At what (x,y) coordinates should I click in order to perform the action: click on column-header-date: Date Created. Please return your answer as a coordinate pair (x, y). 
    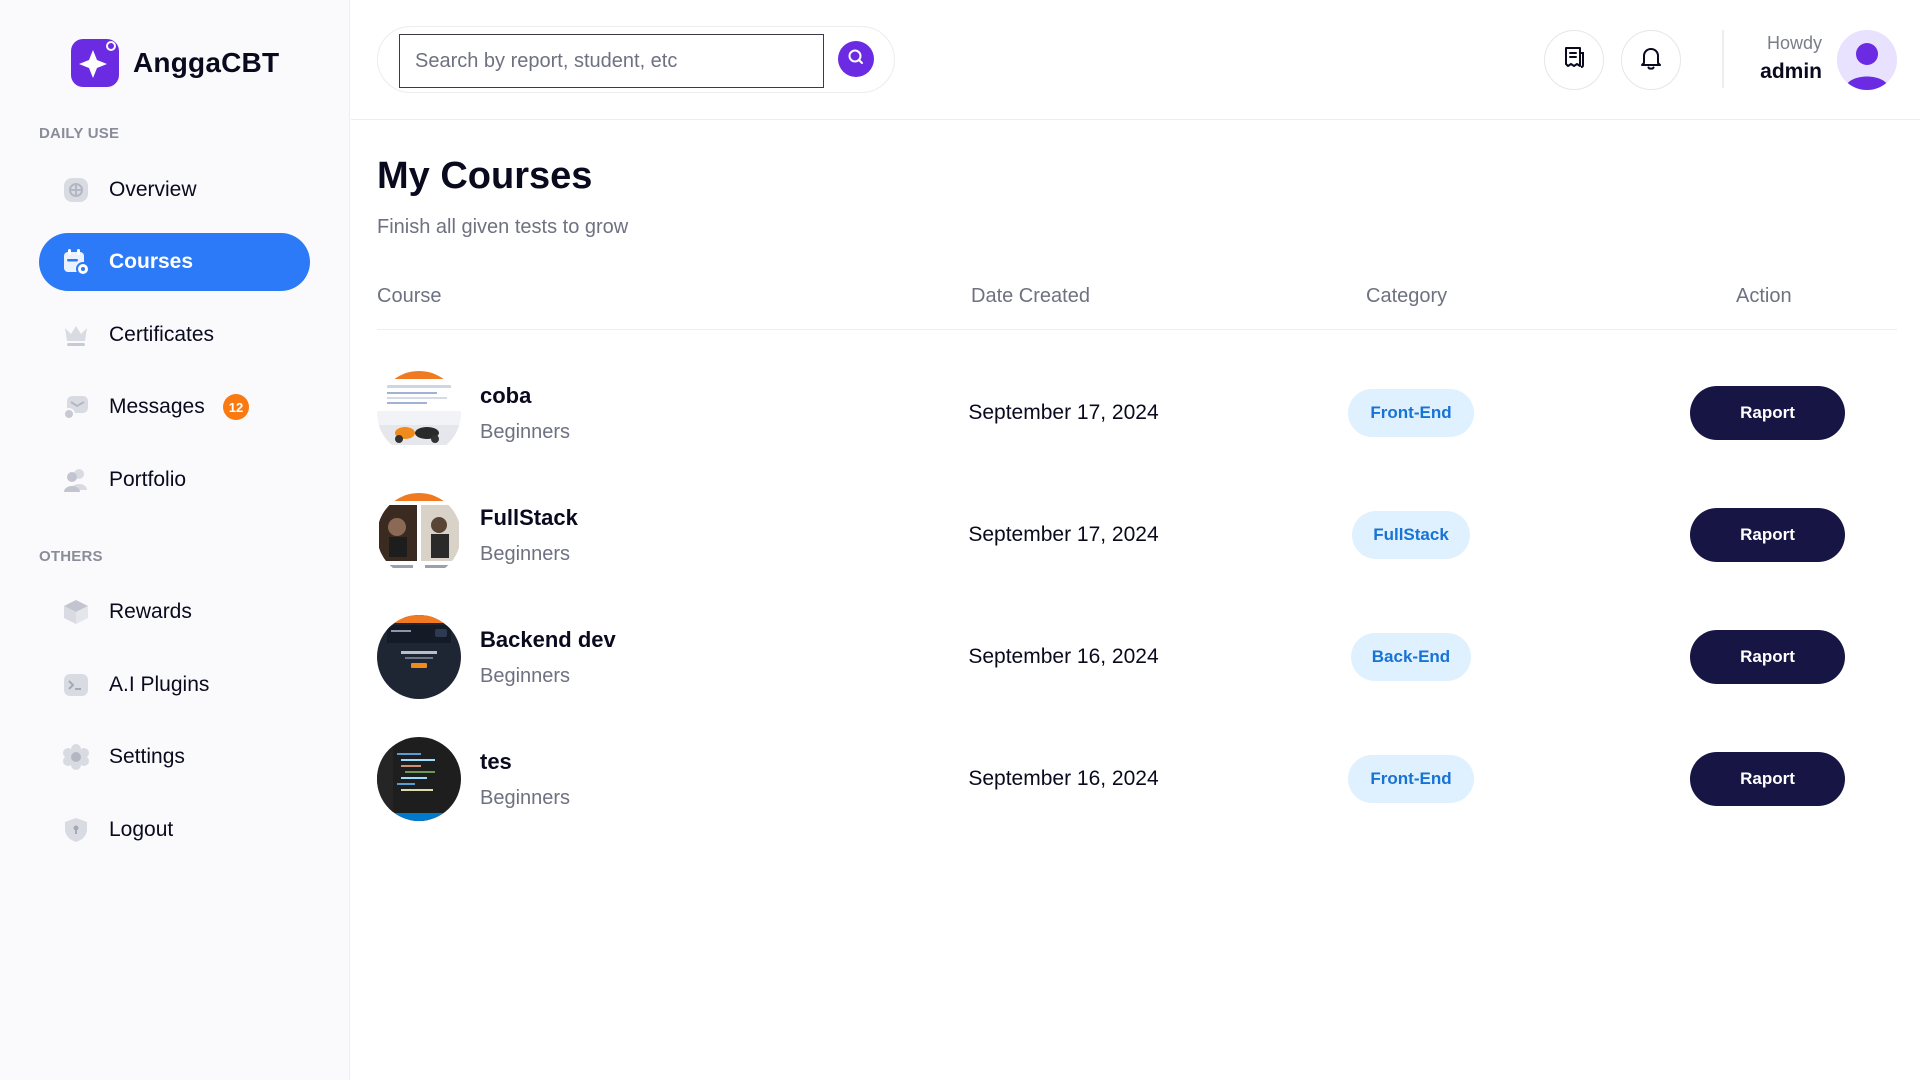
    Looking at the image, I should click on (1030, 296).